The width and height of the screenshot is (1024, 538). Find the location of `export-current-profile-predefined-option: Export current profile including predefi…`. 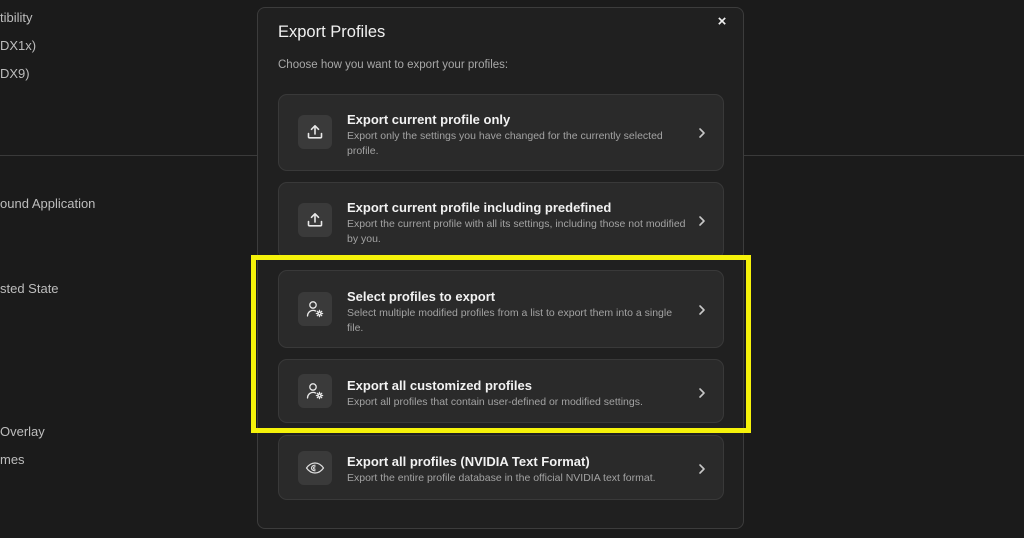

export-current-profile-predefined-option: Export current profile including predefi… is located at coordinates (501, 220).